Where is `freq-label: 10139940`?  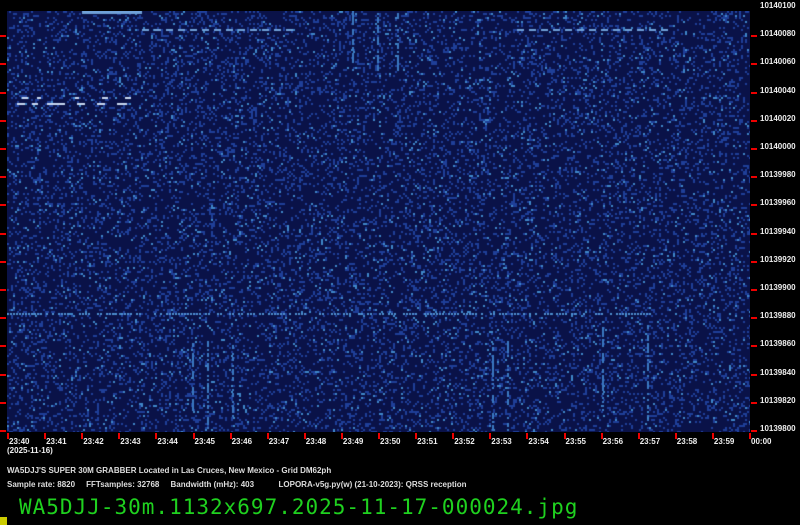
freq-label: 10139940 is located at coordinates (778, 231).